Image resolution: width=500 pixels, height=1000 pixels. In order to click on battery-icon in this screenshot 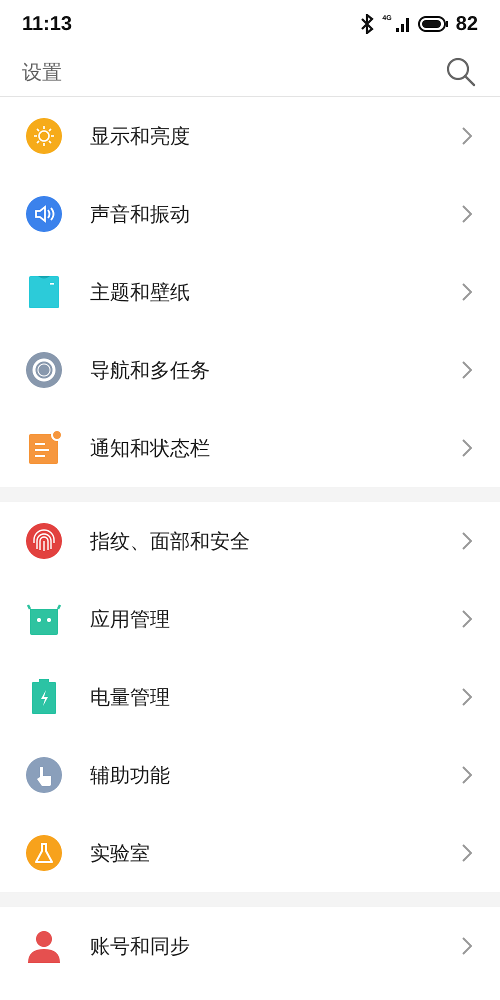, I will do `click(433, 24)`.